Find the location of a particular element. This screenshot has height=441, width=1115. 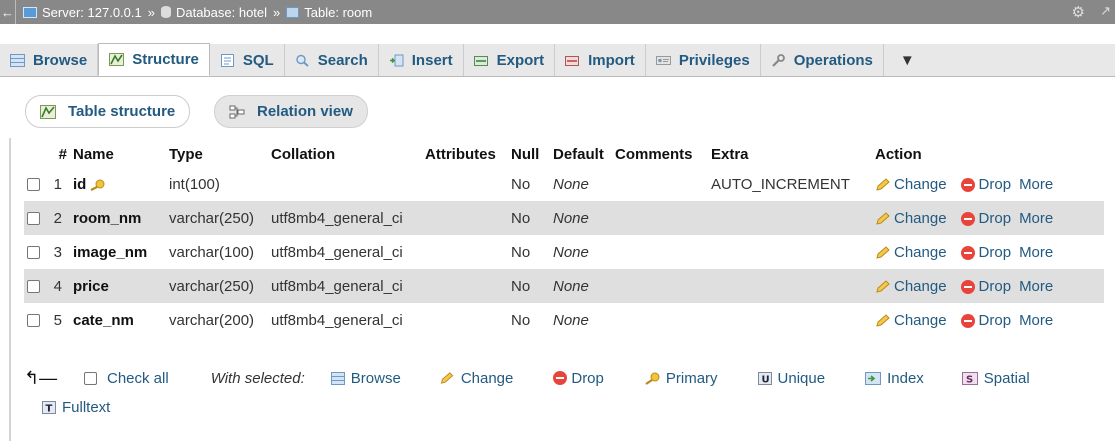

tab-export-label: Export is located at coordinates (520, 60).